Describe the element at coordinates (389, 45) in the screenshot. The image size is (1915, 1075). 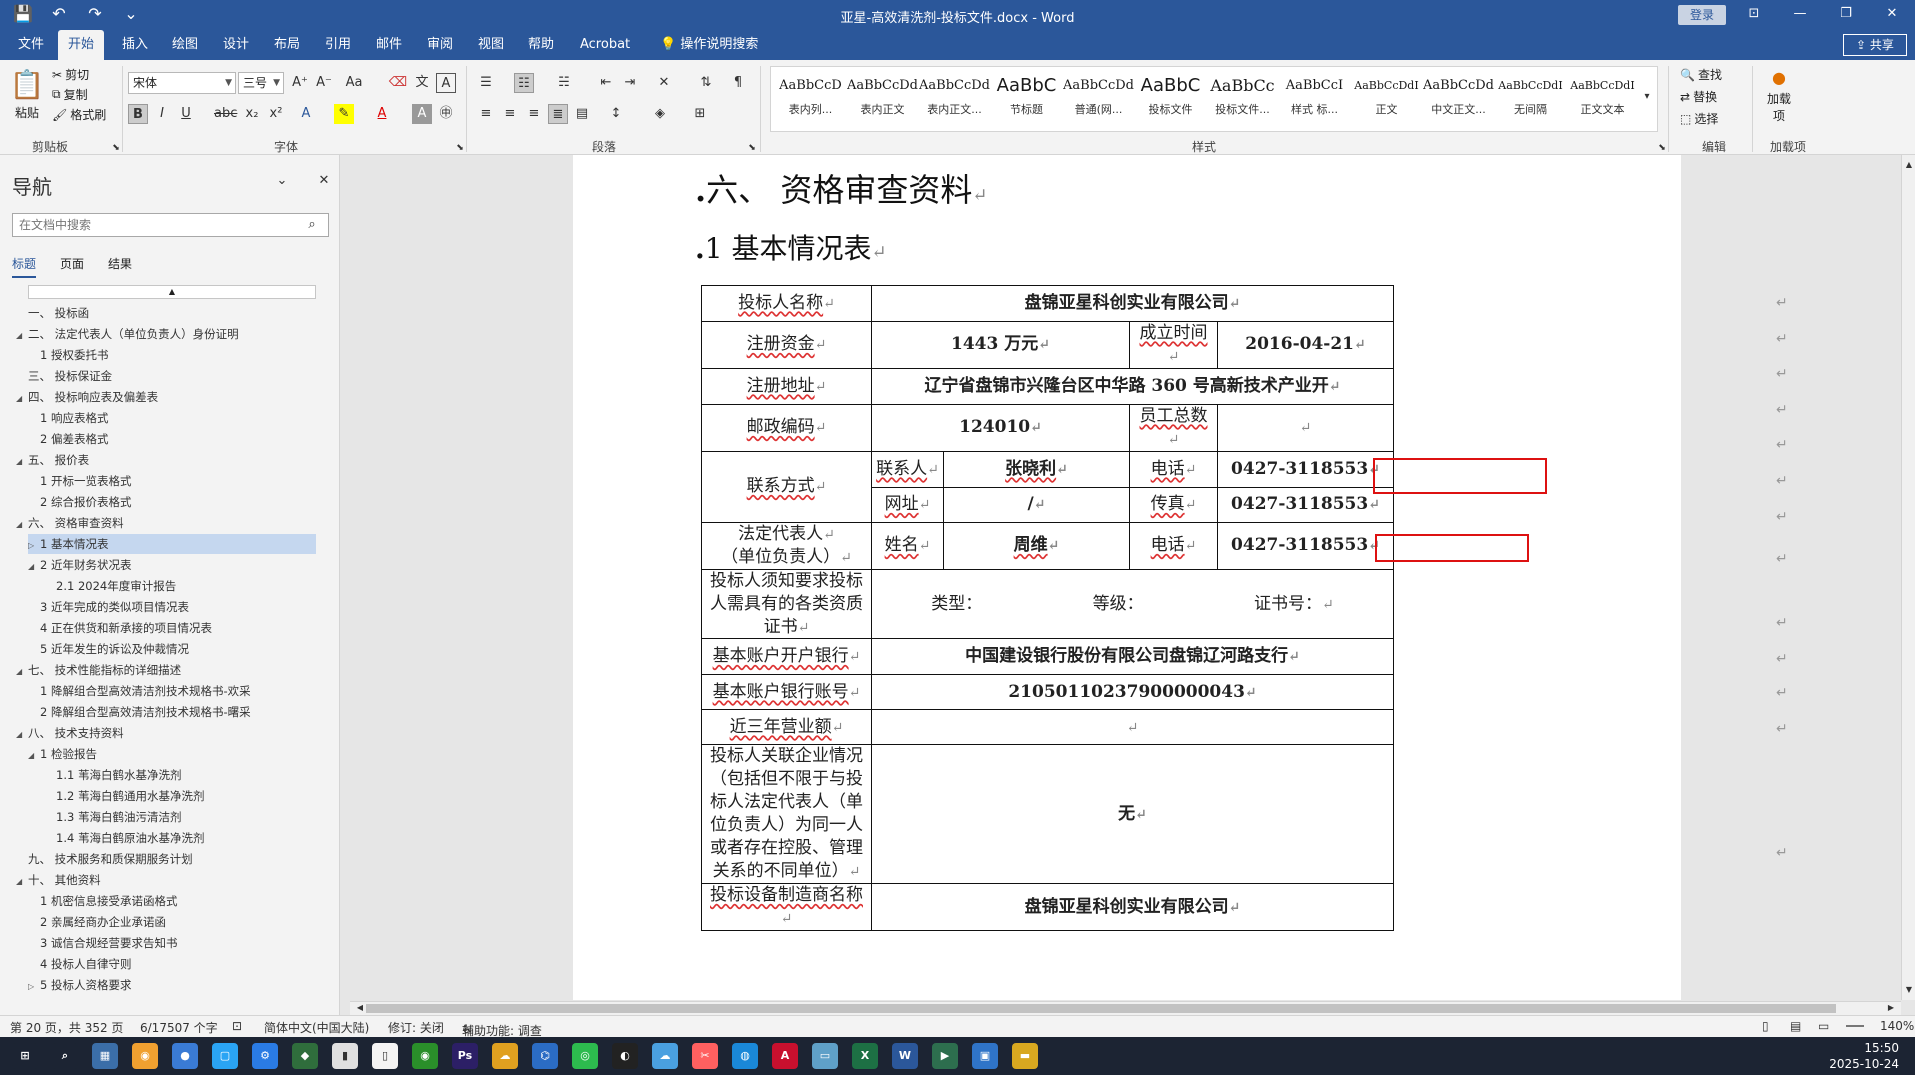
I see `tab-mailings: 邮件` at that location.